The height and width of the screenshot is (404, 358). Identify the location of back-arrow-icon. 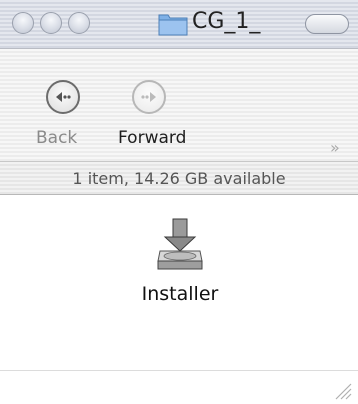
(63, 97).